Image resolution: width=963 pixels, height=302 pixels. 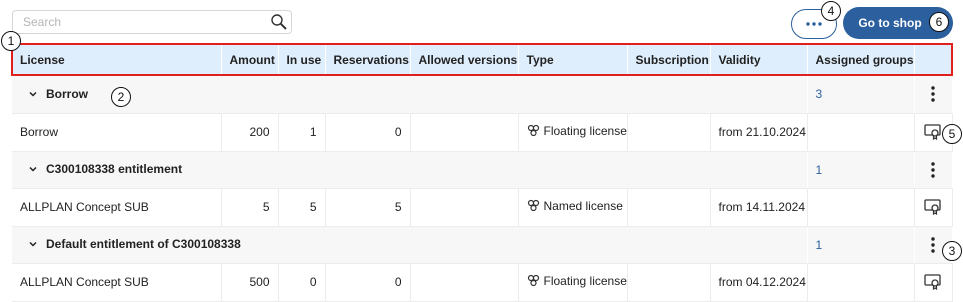 I want to click on callout-2: 2, so click(x=121, y=97).